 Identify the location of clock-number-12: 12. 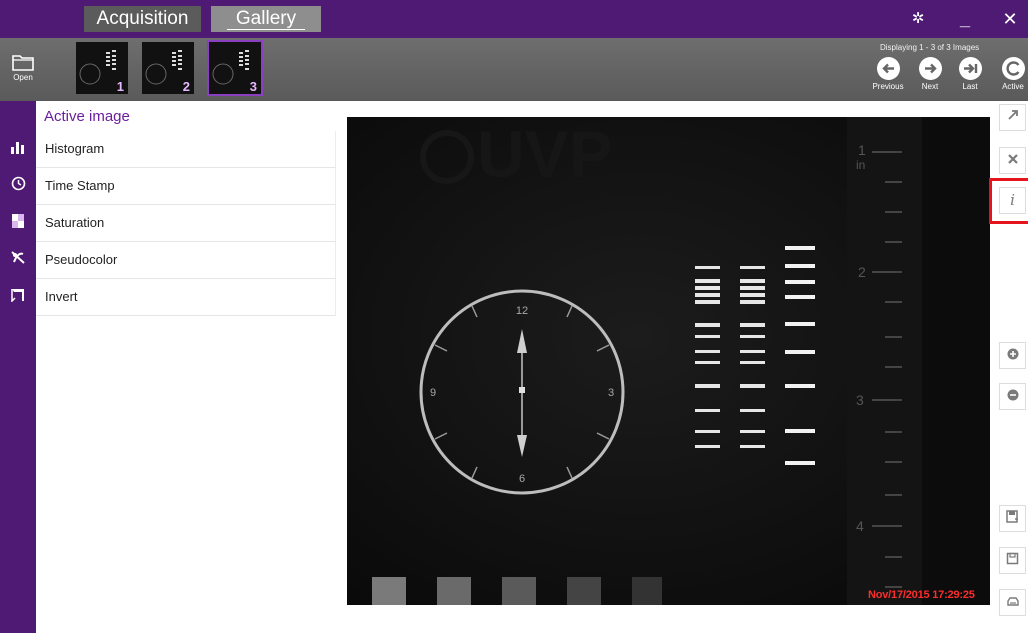
(522, 311).